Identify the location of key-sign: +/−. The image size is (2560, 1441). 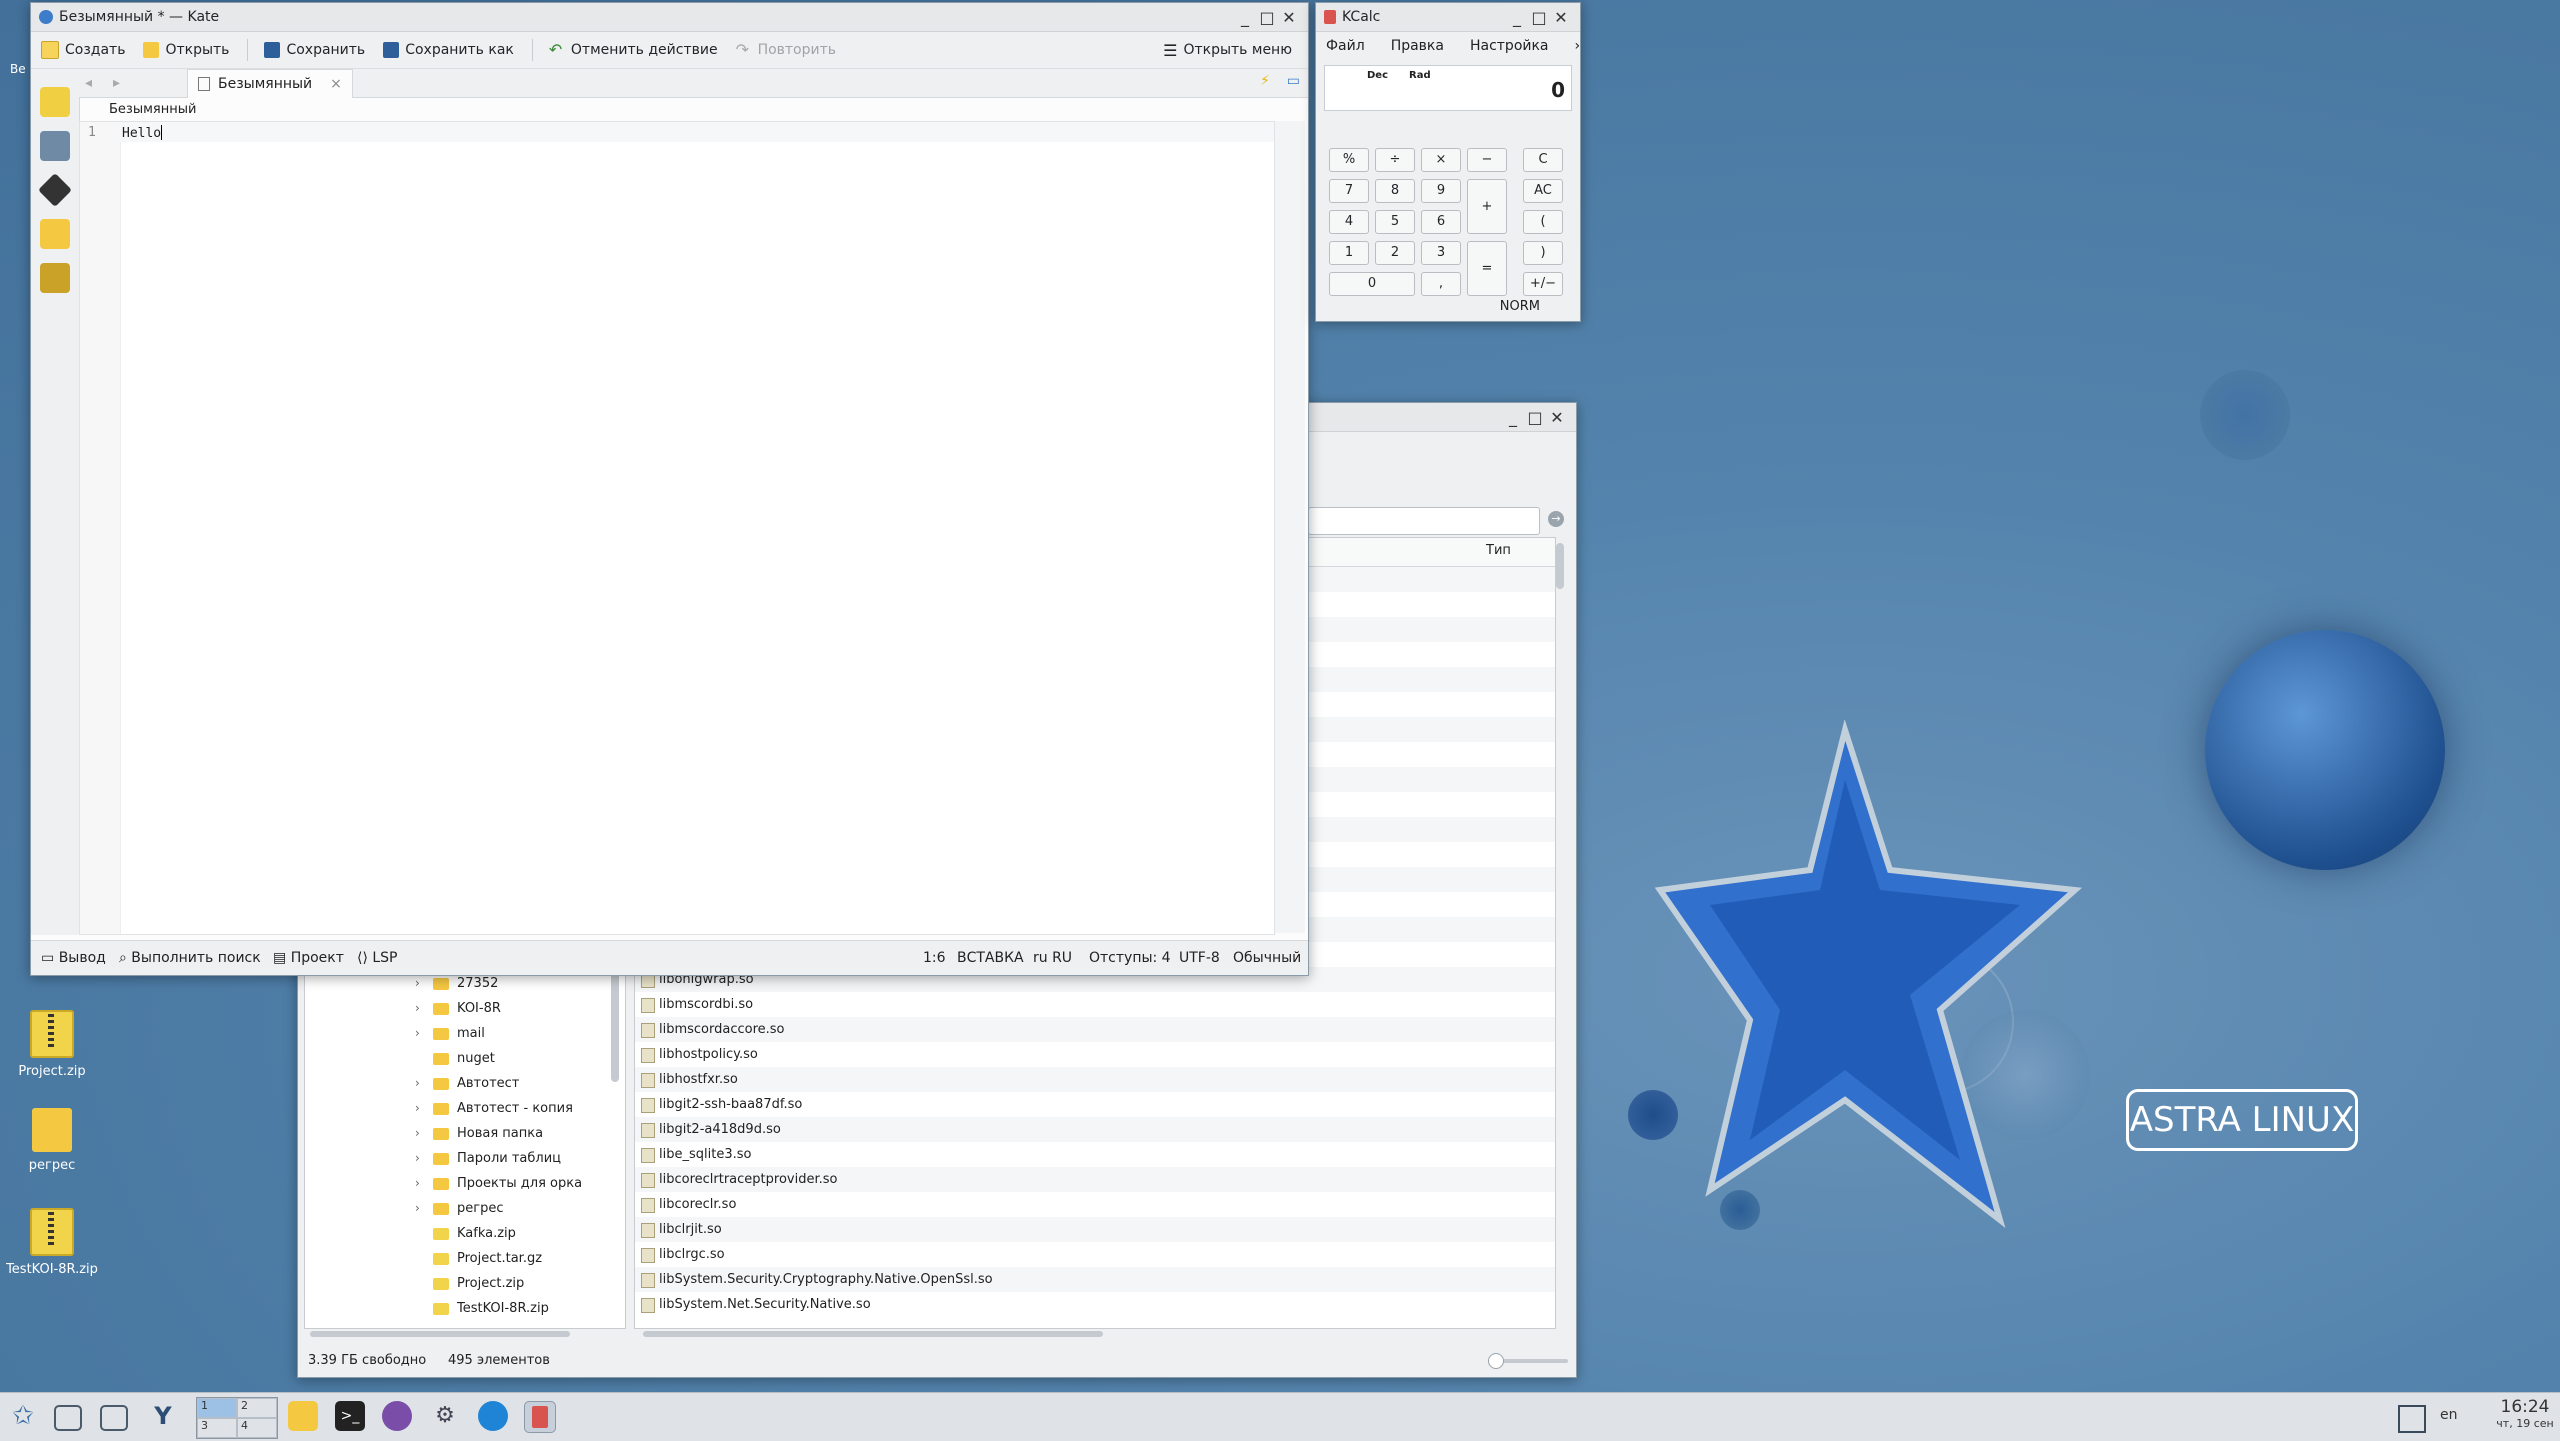
(1543, 284).